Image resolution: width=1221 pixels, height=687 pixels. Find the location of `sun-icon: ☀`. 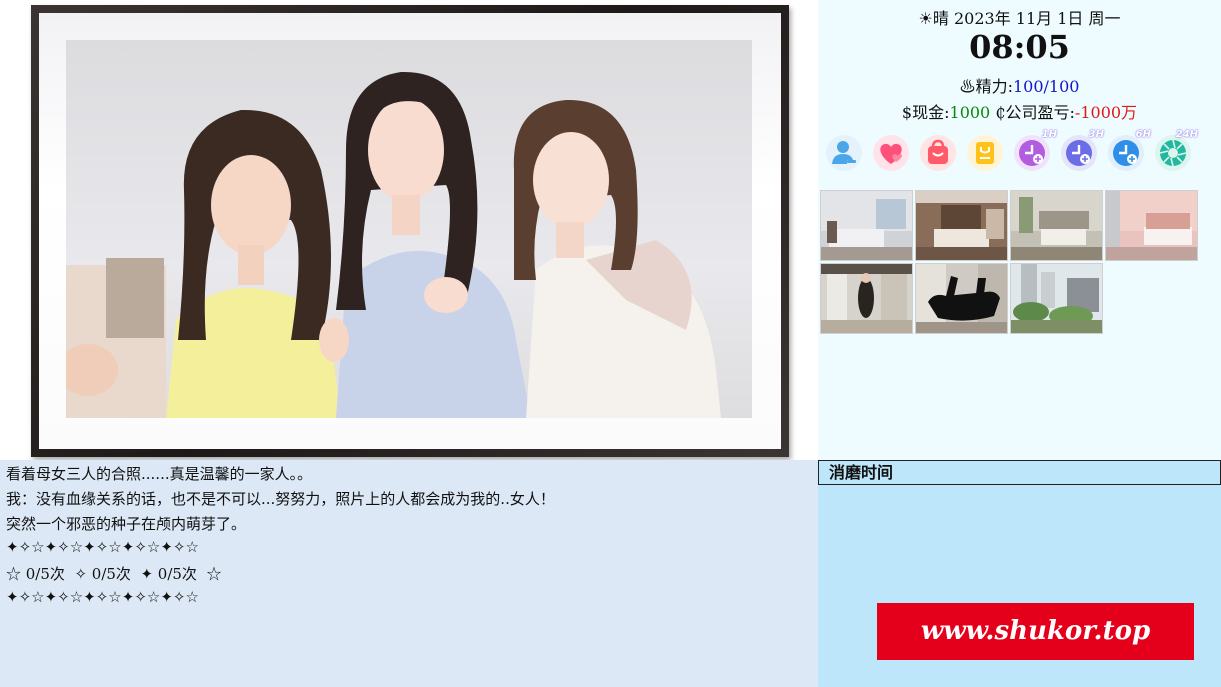

sun-icon: ☀ is located at coordinates (925, 18).